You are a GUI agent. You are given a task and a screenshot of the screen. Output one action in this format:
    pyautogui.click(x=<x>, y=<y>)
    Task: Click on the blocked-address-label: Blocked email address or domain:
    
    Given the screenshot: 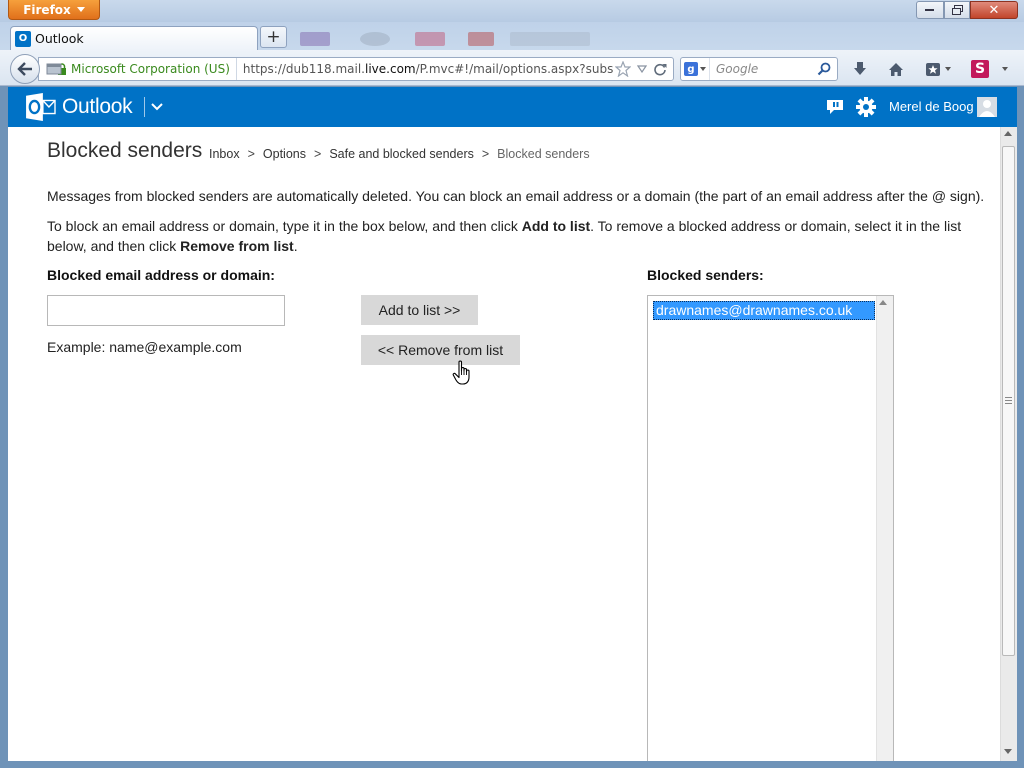 What is the action you would take?
    pyautogui.click(x=161, y=275)
    